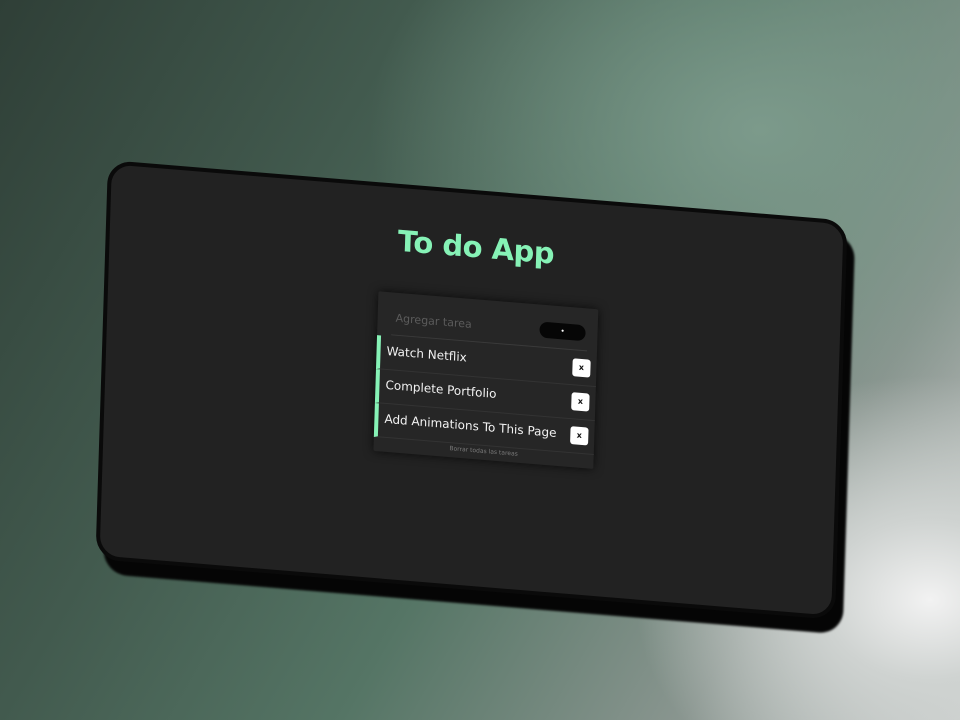 Image resolution: width=960 pixels, height=720 pixels. What do you see at coordinates (562, 331) in the screenshot?
I see `add-task-button: •` at bounding box center [562, 331].